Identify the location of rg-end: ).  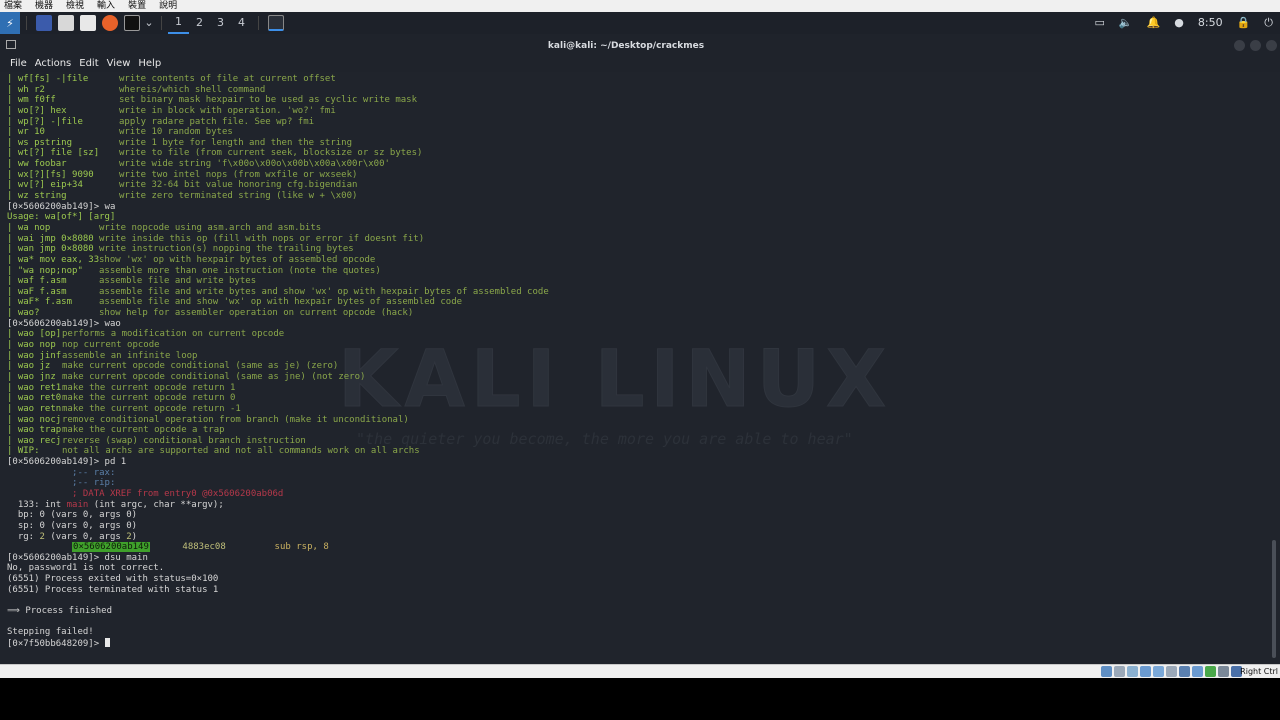
(134, 536).